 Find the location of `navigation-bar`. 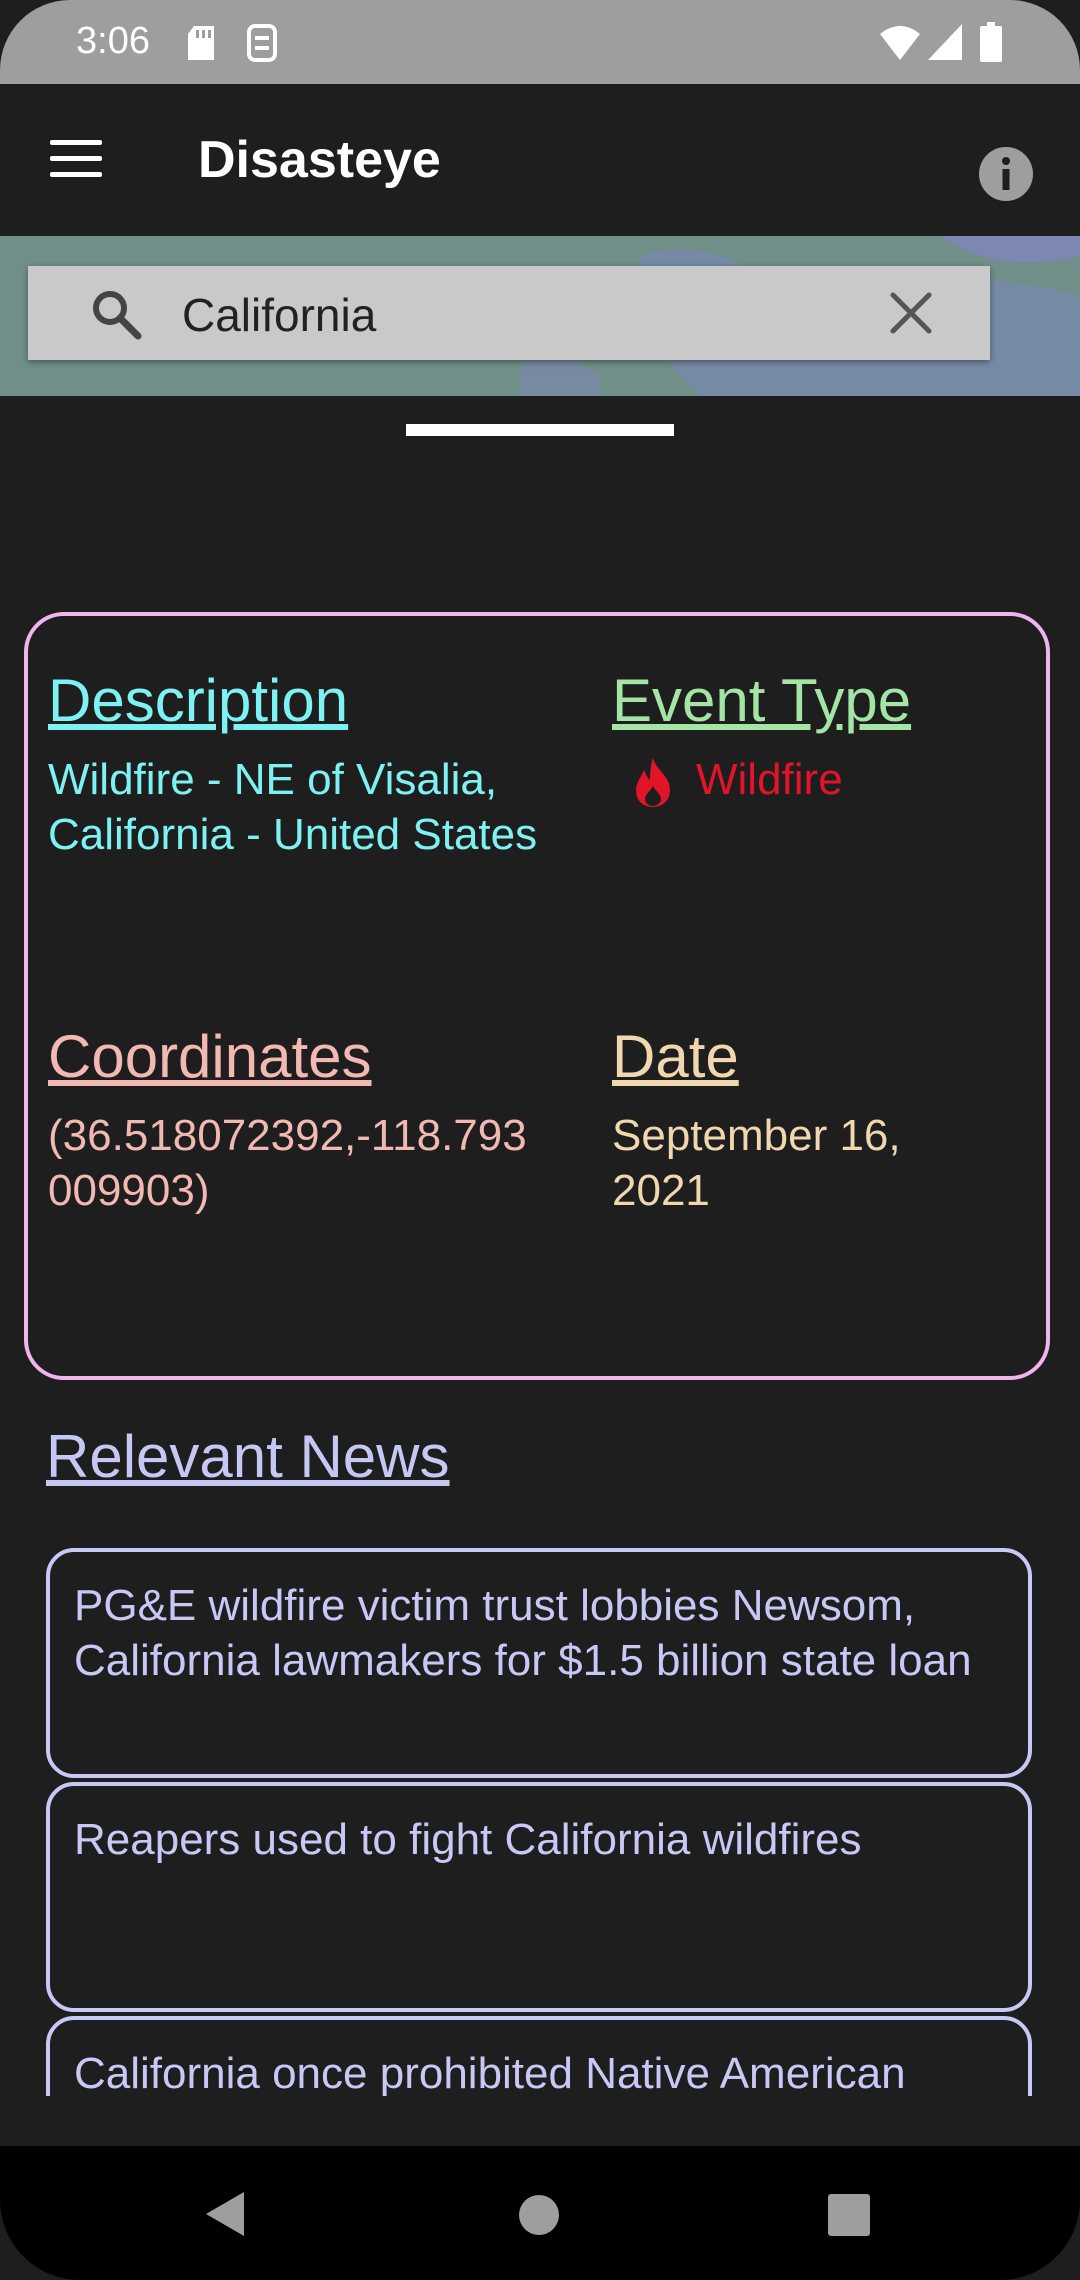

navigation-bar is located at coordinates (540, 2213).